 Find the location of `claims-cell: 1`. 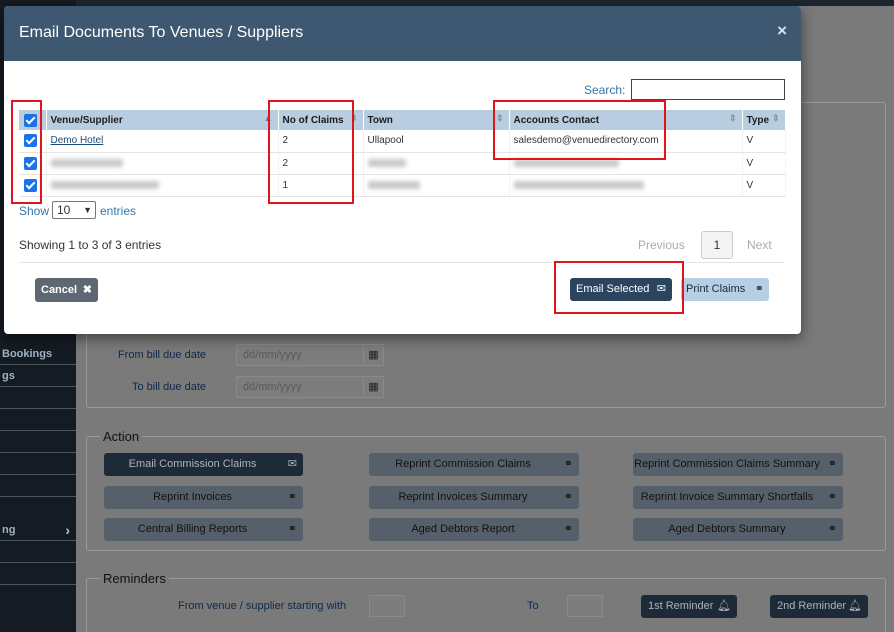

claims-cell: 1 is located at coordinates (321, 185).